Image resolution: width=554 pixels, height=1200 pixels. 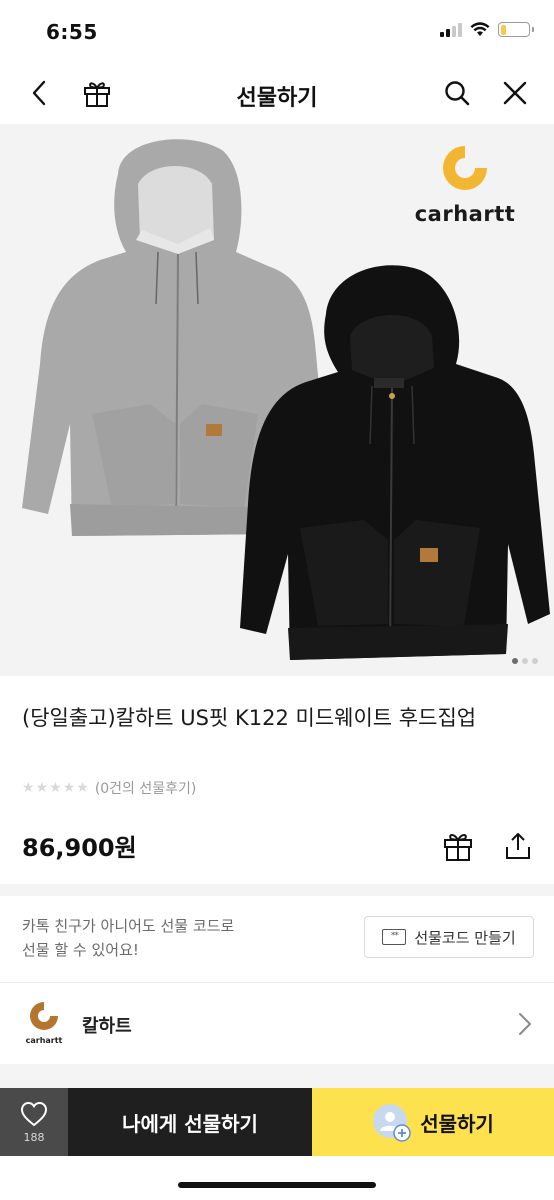 I want to click on bottom-action-bar: 188 나에게 선물하기 선물하기, so click(x=277, y=1122).